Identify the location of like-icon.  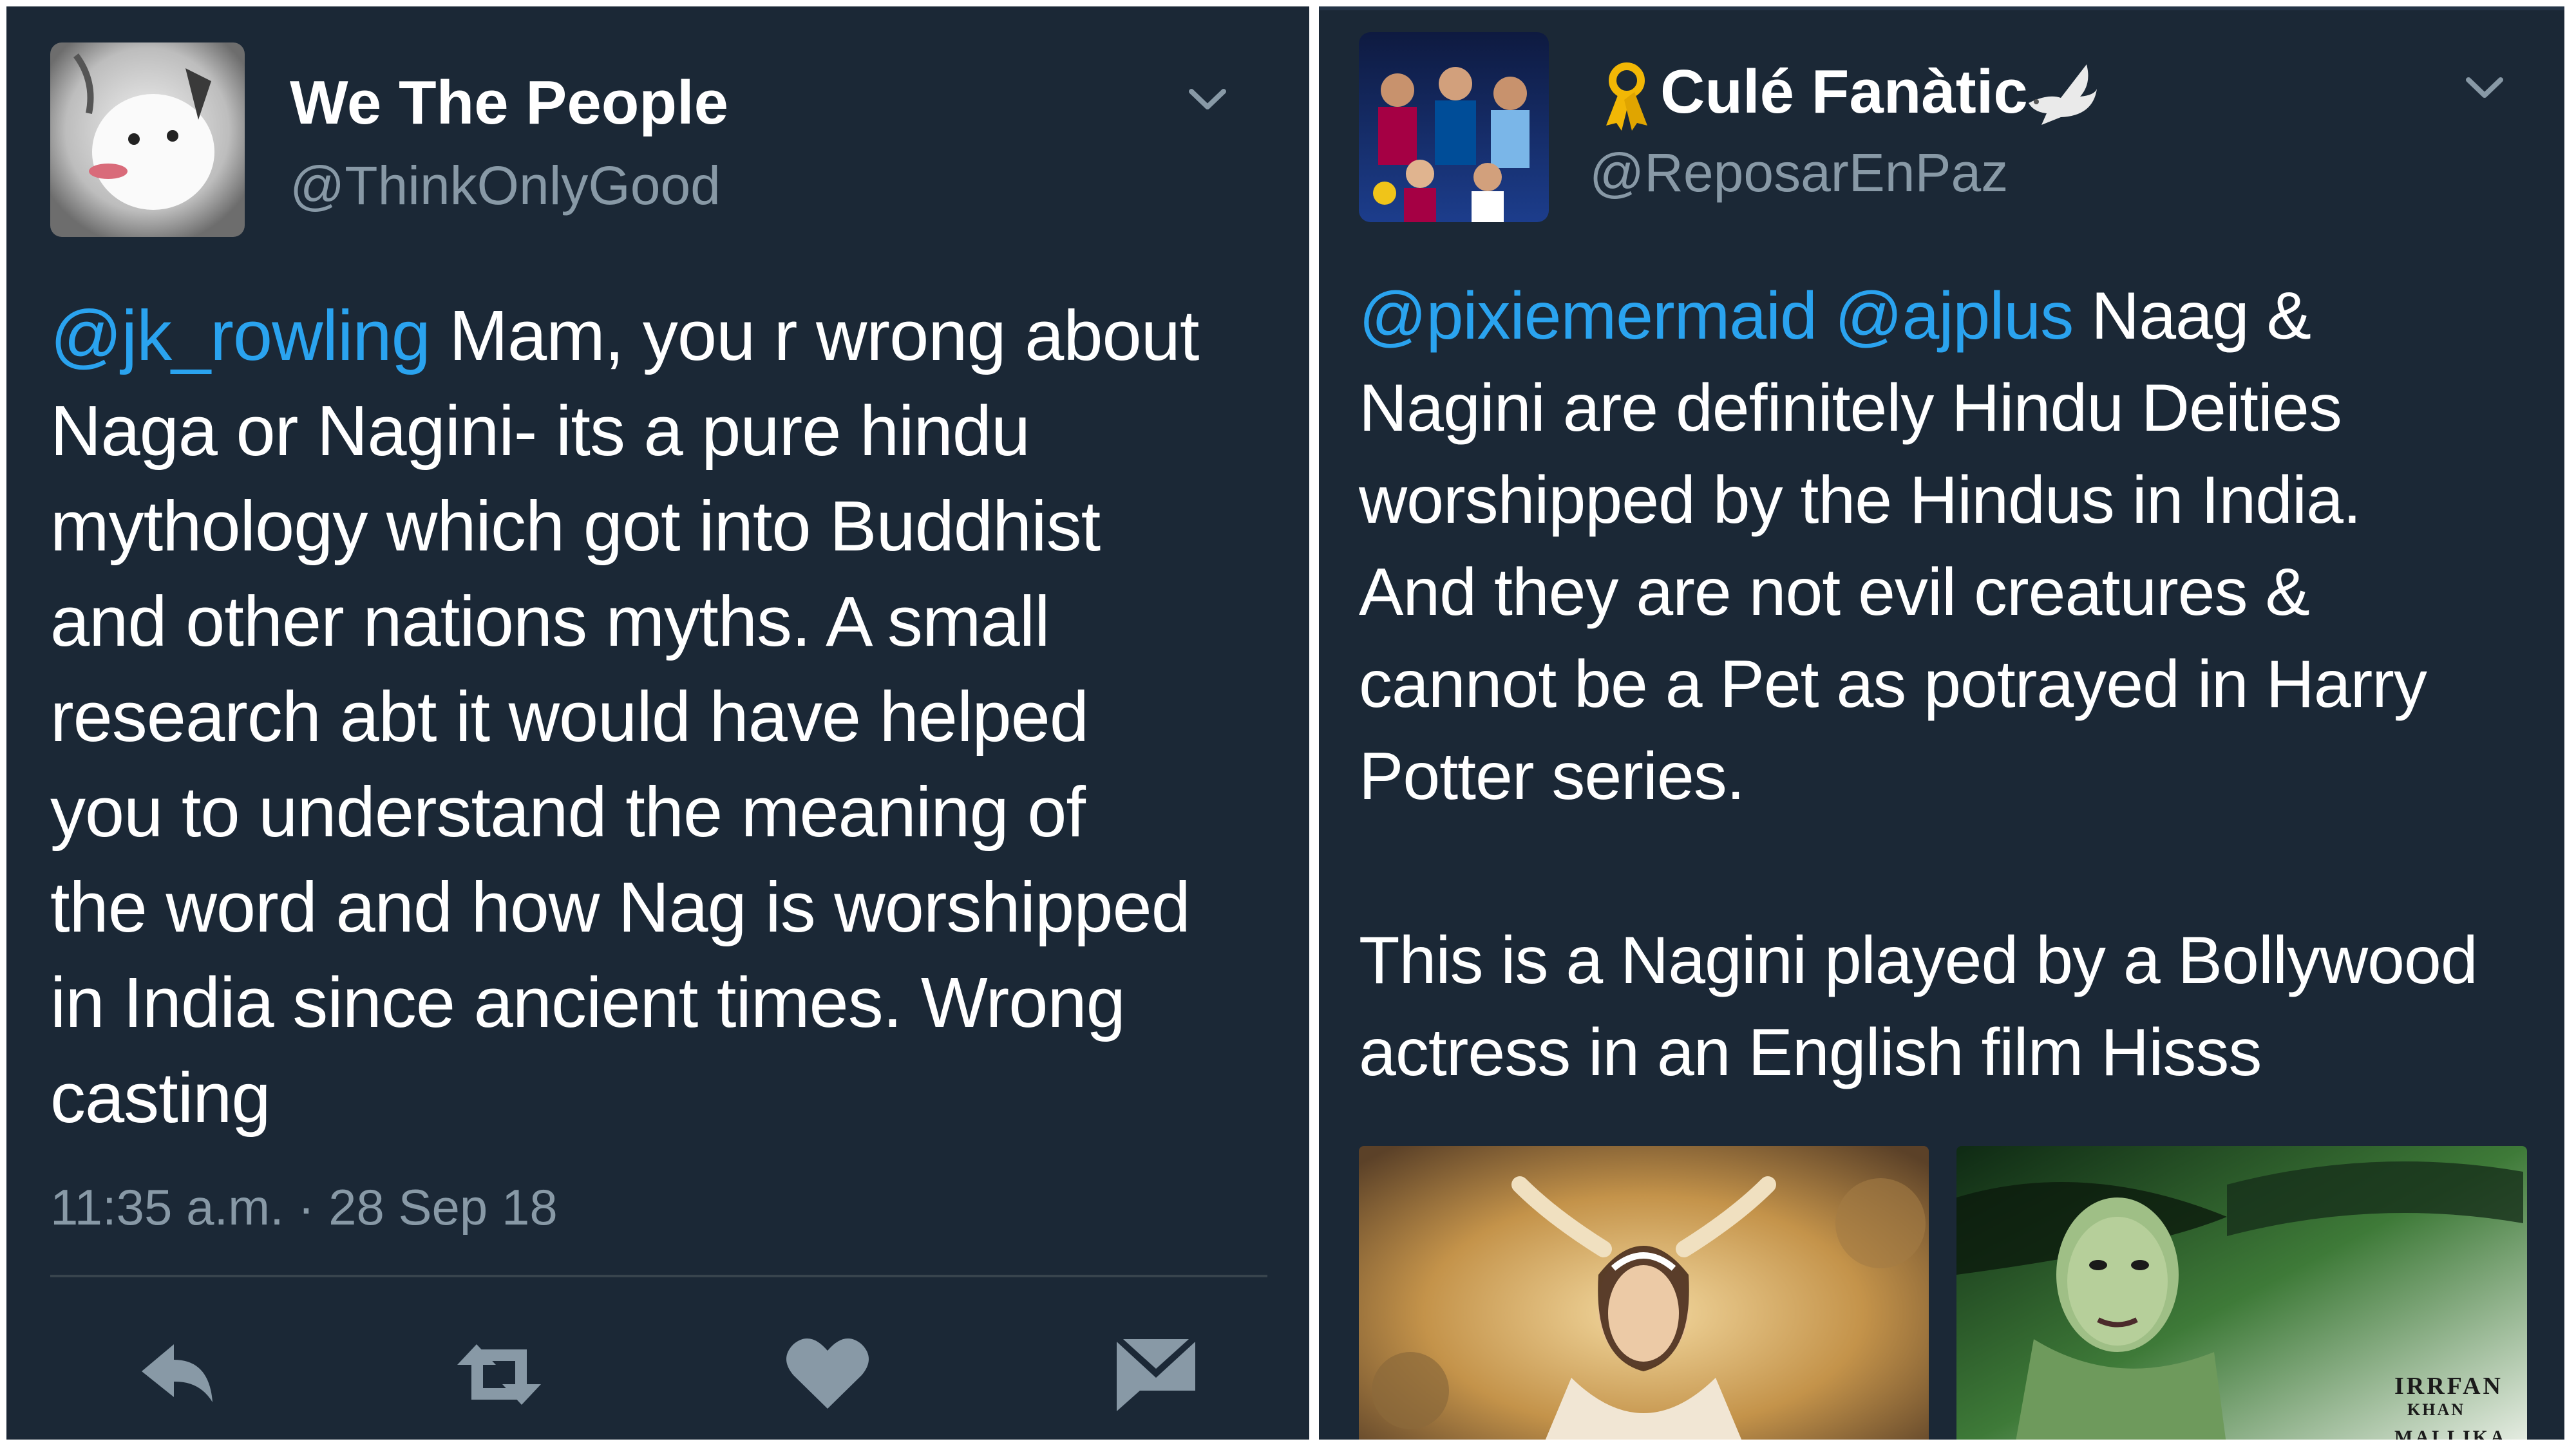
(827, 1374).